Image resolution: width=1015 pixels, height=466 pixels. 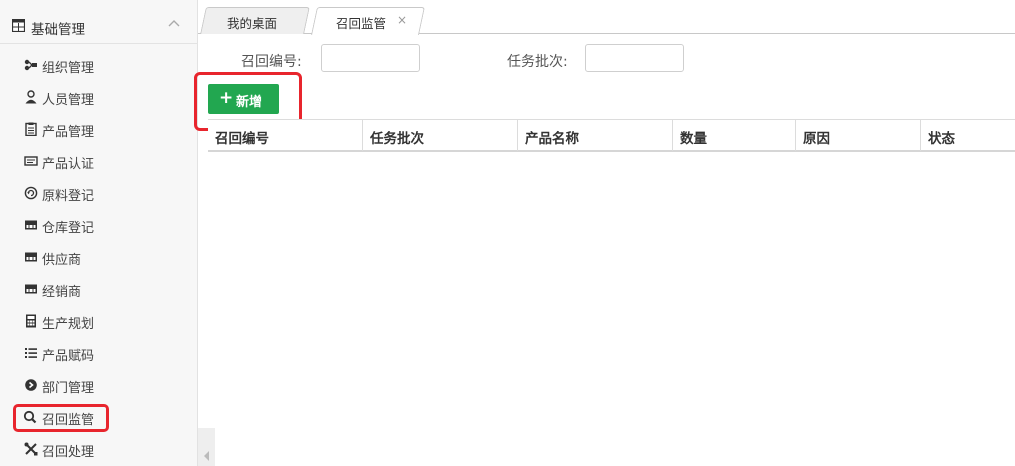 What do you see at coordinates (31, 257) in the screenshot?
I see `supplier-icon` at bounding box center [31, 257].